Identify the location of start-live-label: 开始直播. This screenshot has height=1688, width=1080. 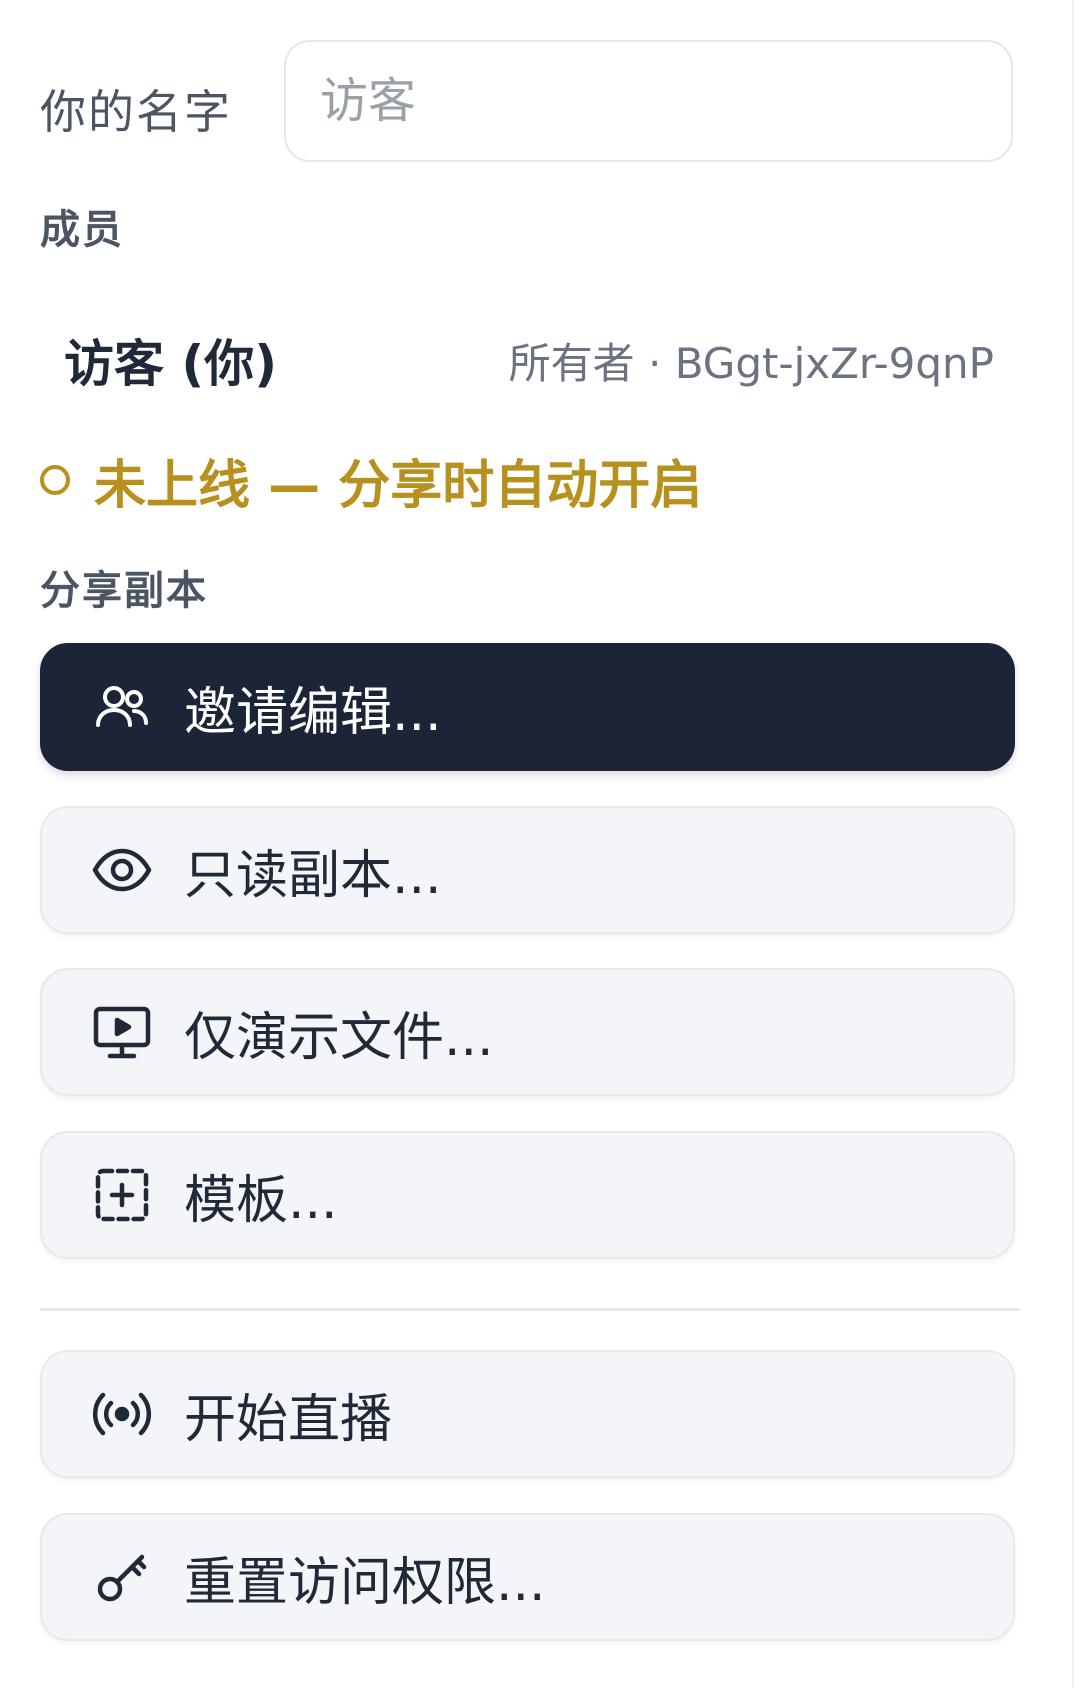
(288, 1419).